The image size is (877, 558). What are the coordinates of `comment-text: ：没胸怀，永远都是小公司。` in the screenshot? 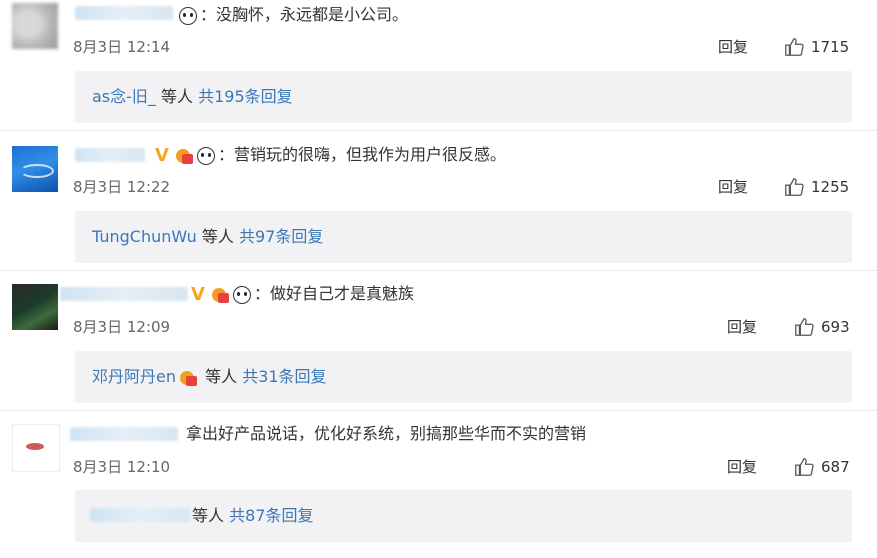 It's located at (293, 15).